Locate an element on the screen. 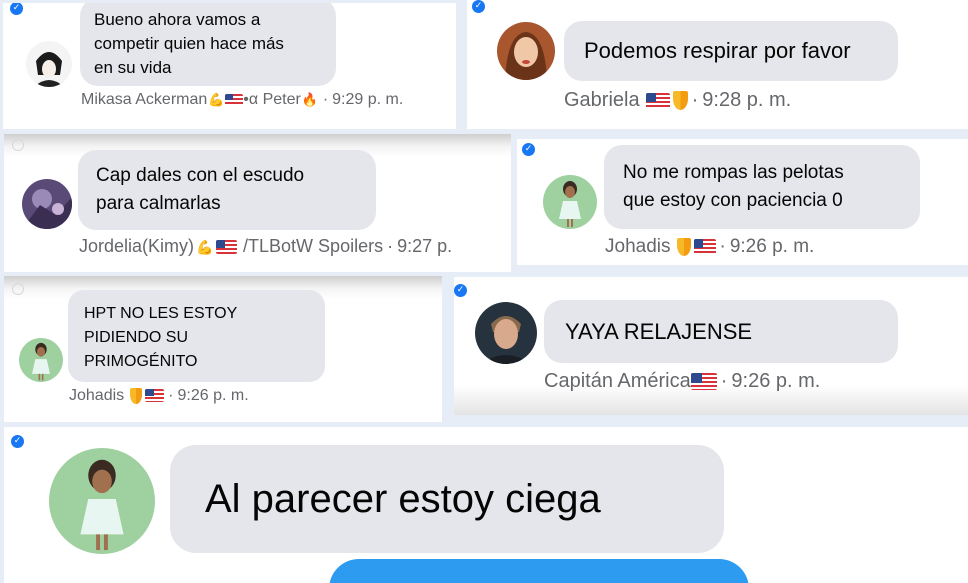 Image resolution: width=968 pixels, height=583 pixels. message-meta: Gabriela · 9:28 p. m. is located at coordinates (677, 100).